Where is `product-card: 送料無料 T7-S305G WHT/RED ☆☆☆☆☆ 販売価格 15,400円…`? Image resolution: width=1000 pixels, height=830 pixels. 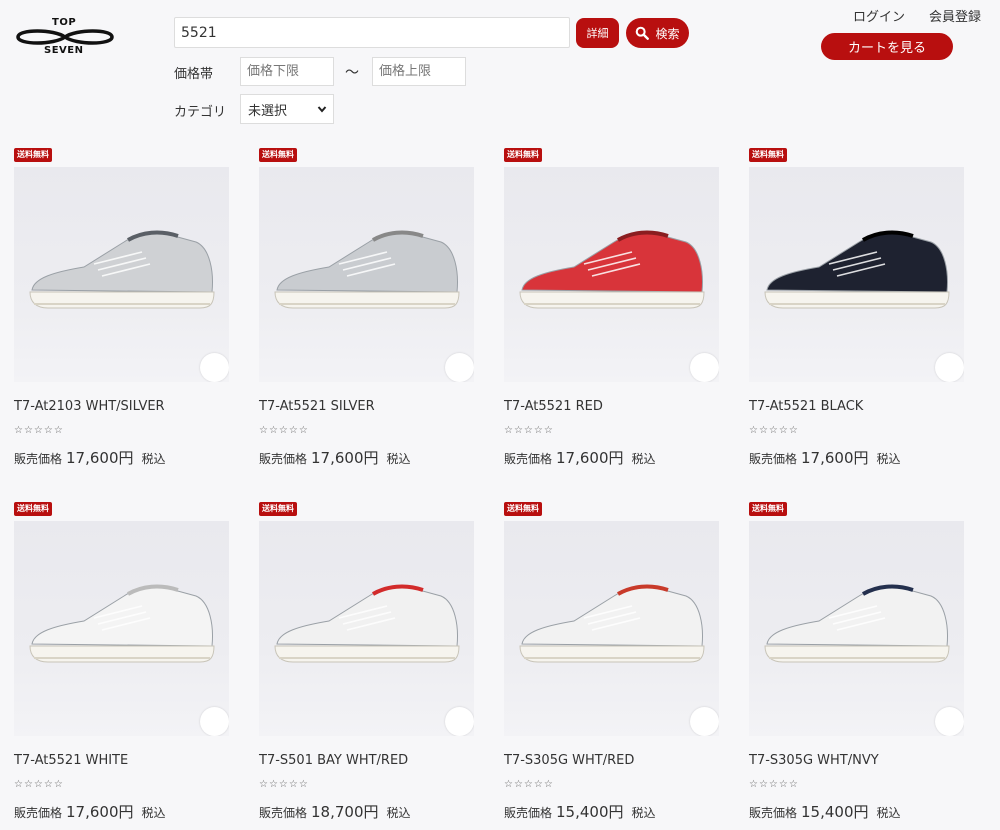 product-card: 送料無料 T7-S305G WHT/RED ☆☆☆☆☆ 販売価格 15,400円… is located at coordinates (612, 666).